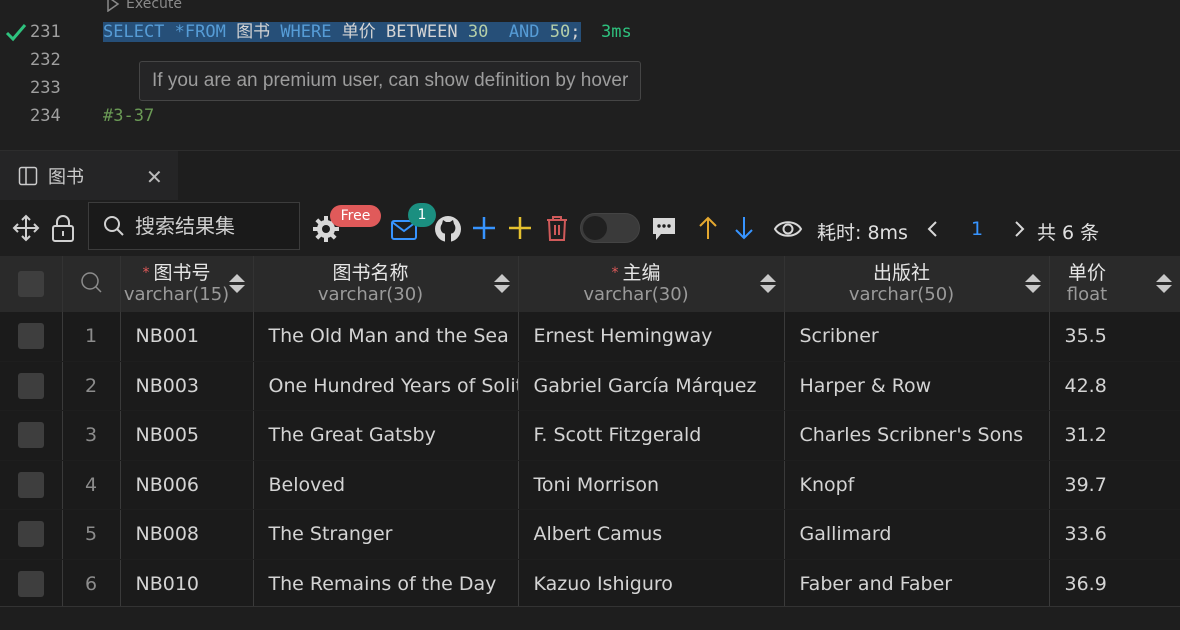  What do you see at coordinates (1019, 229) in the screenshot?
I see `next-page-icon` at bounding box center [1019, 229].